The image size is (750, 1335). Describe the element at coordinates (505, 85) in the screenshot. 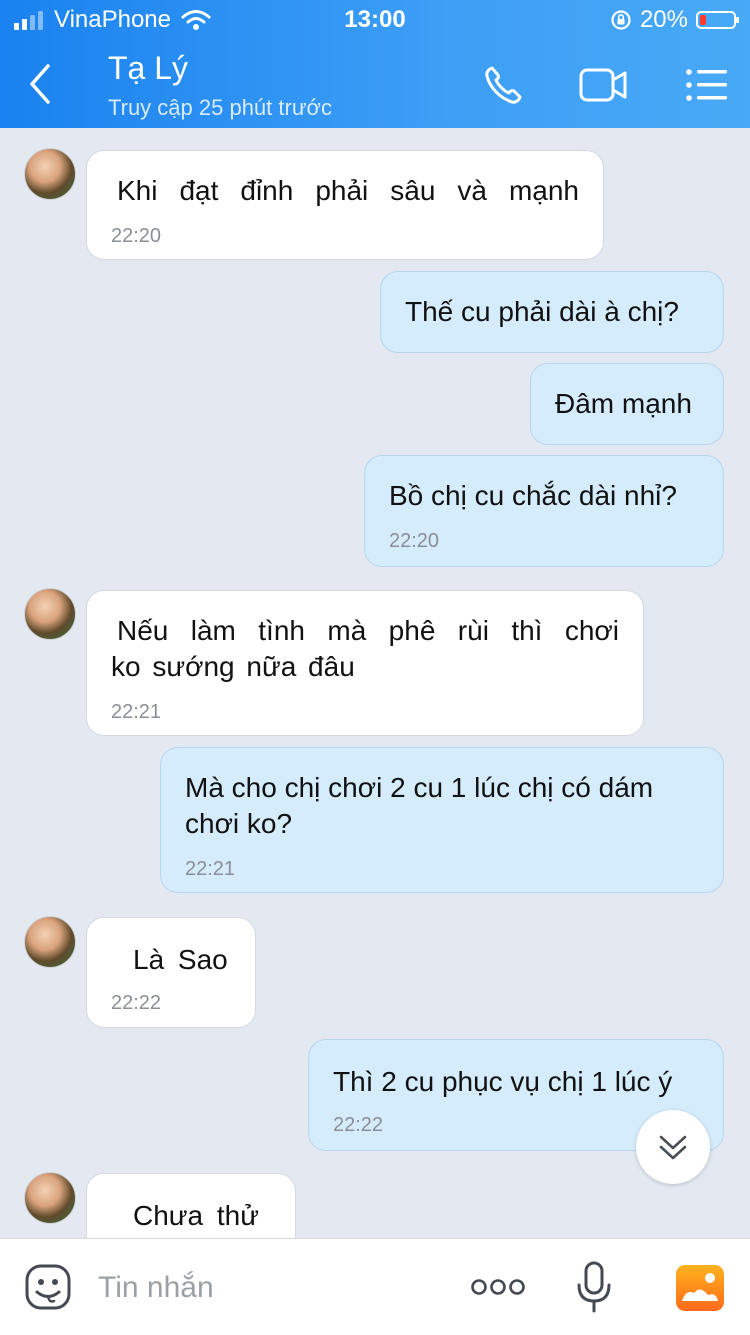

I see `phone-call-icon` at that location.